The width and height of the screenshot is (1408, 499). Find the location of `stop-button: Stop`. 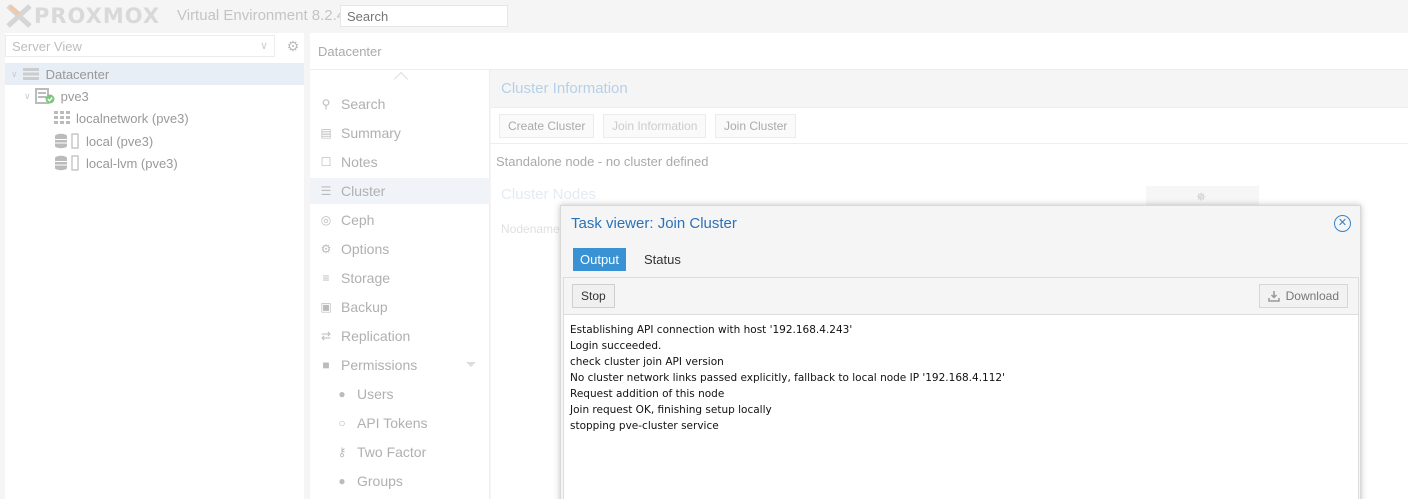

stop-button: Stop is located at coordinates (593, 296).